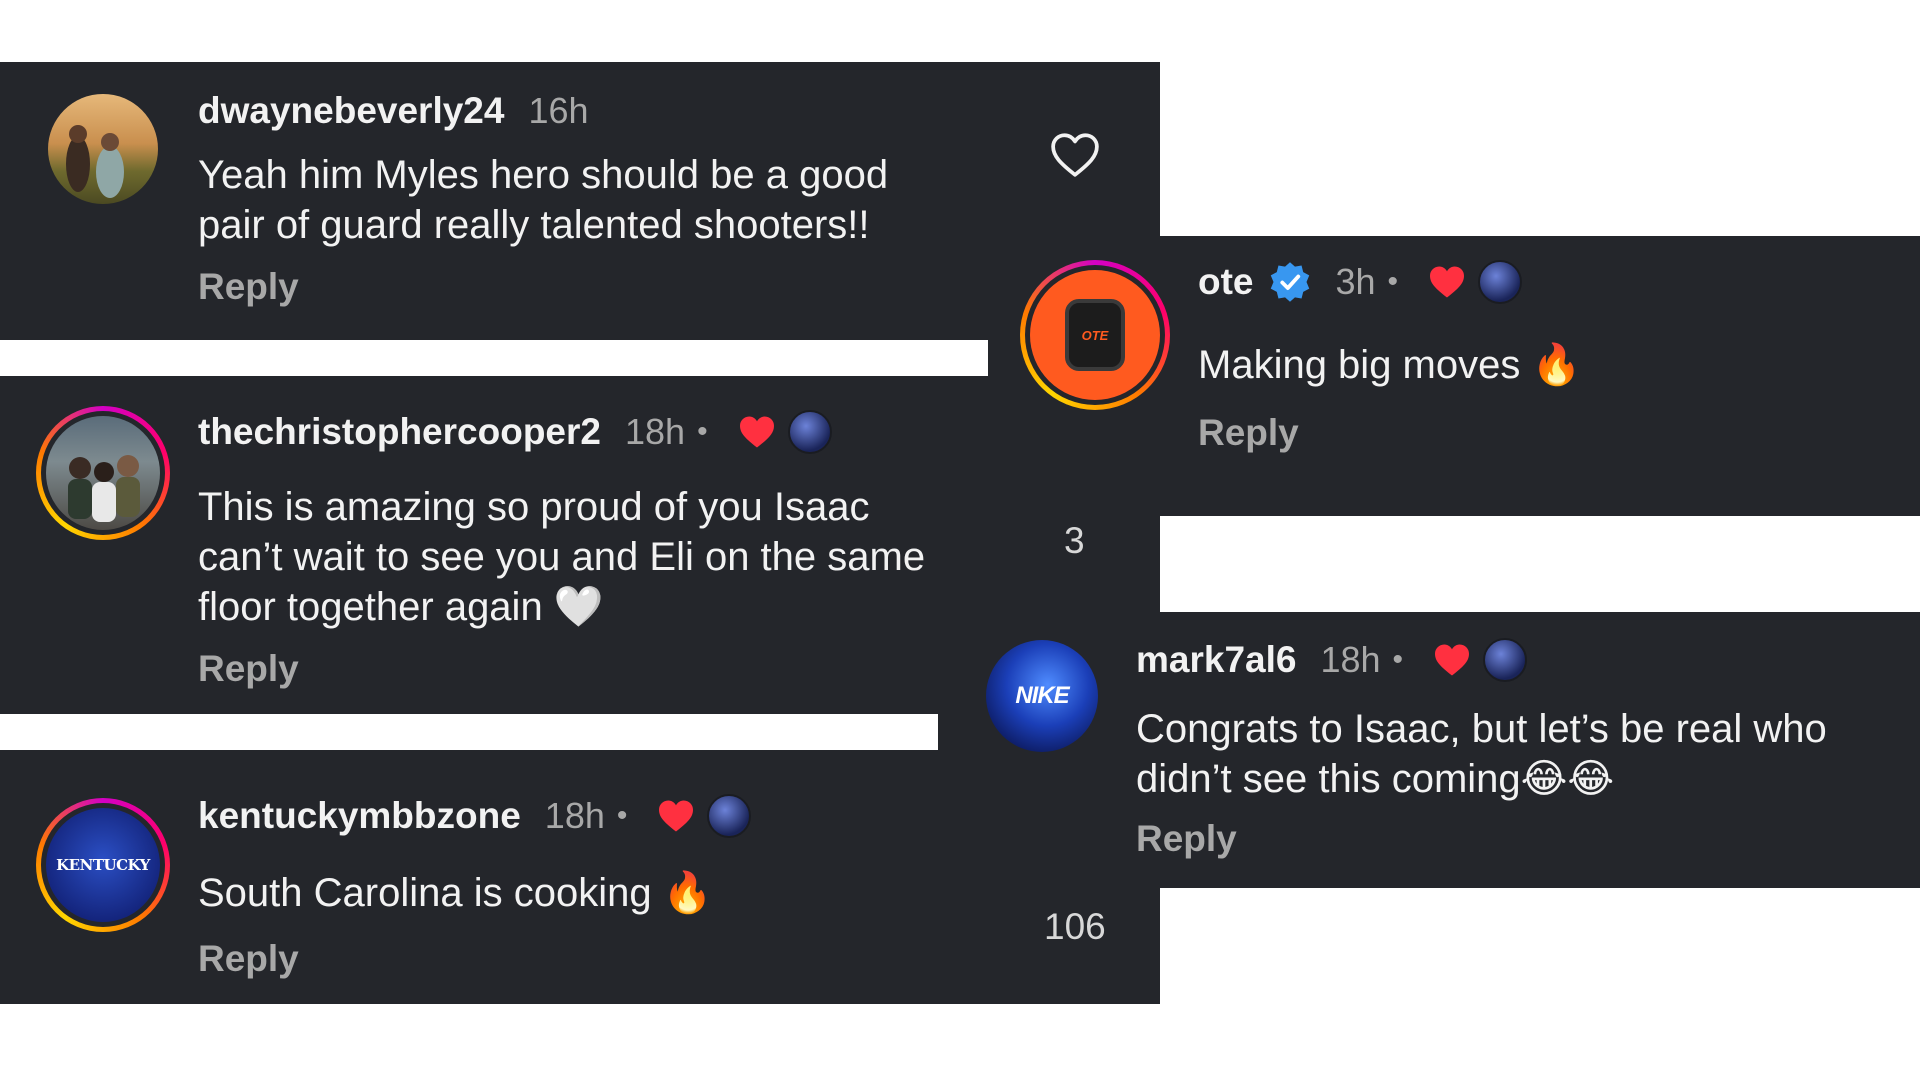  What do you see at coordinates (1481, 729) in the screenshot?
I see `comment-text-line: Congrats to Isaac, but let’s be real who` at bounding box center [1481, 729].